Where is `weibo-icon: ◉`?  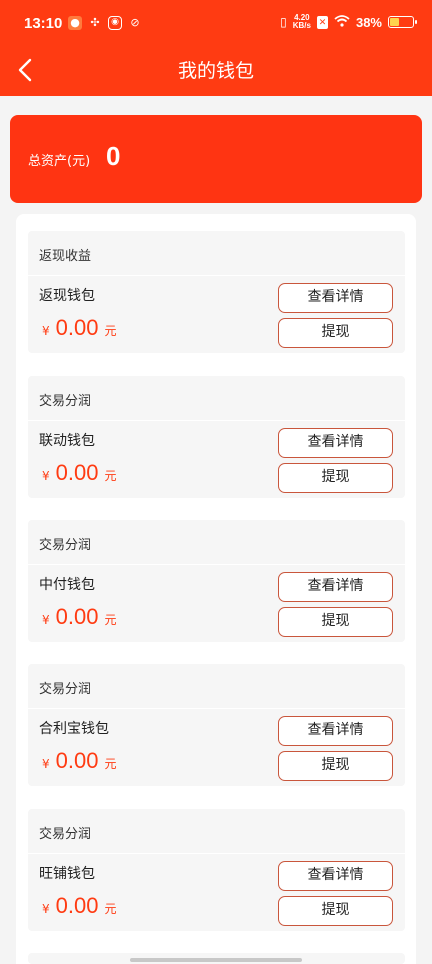 weibo-icon: ◉ is located at coordinates (115, 23).